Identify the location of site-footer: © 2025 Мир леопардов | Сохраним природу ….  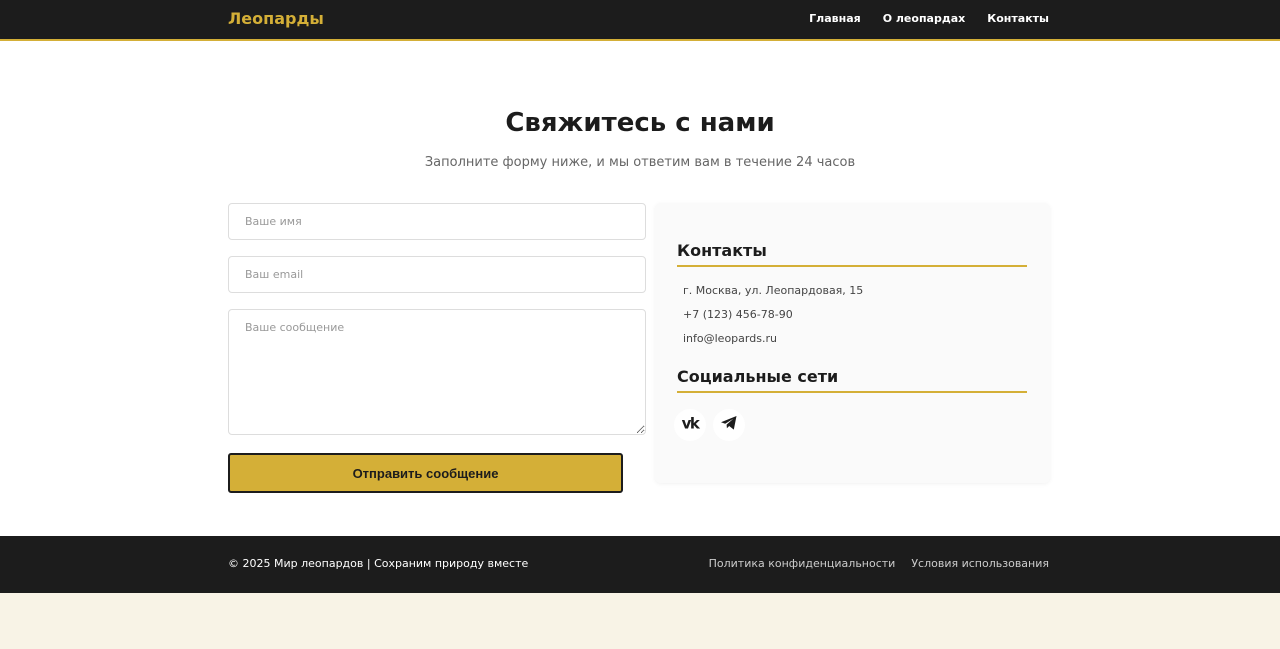
(640, 564).